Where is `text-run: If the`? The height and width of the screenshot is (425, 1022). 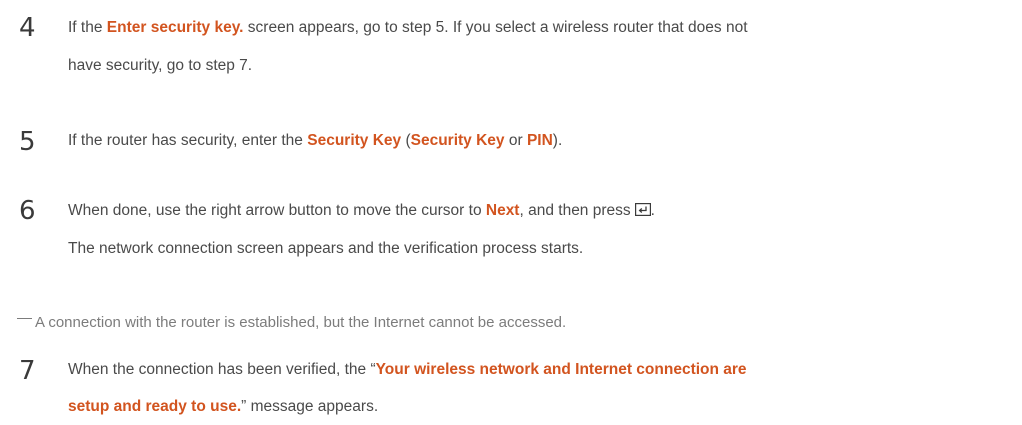 text-run: If the is located at coordinates (87, 27).